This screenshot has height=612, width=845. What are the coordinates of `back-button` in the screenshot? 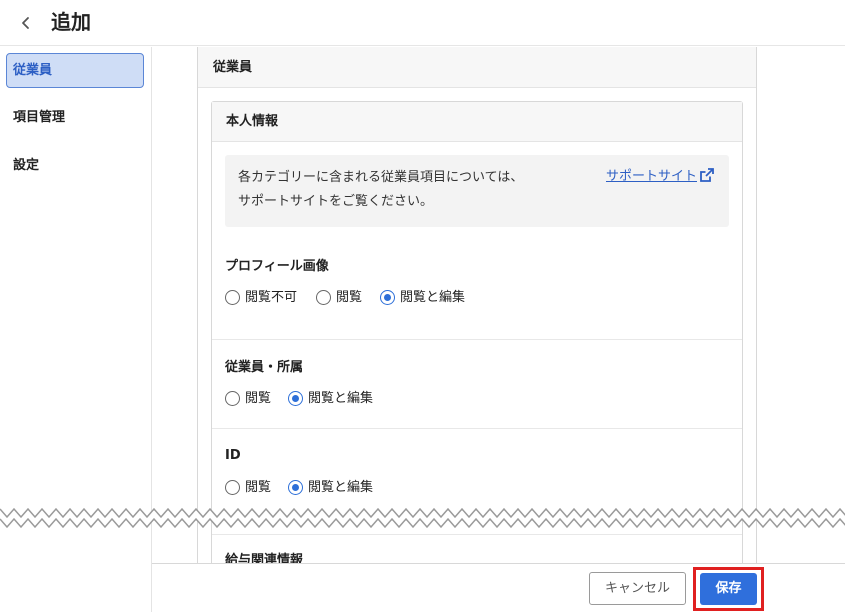 It's located at (26, 23).